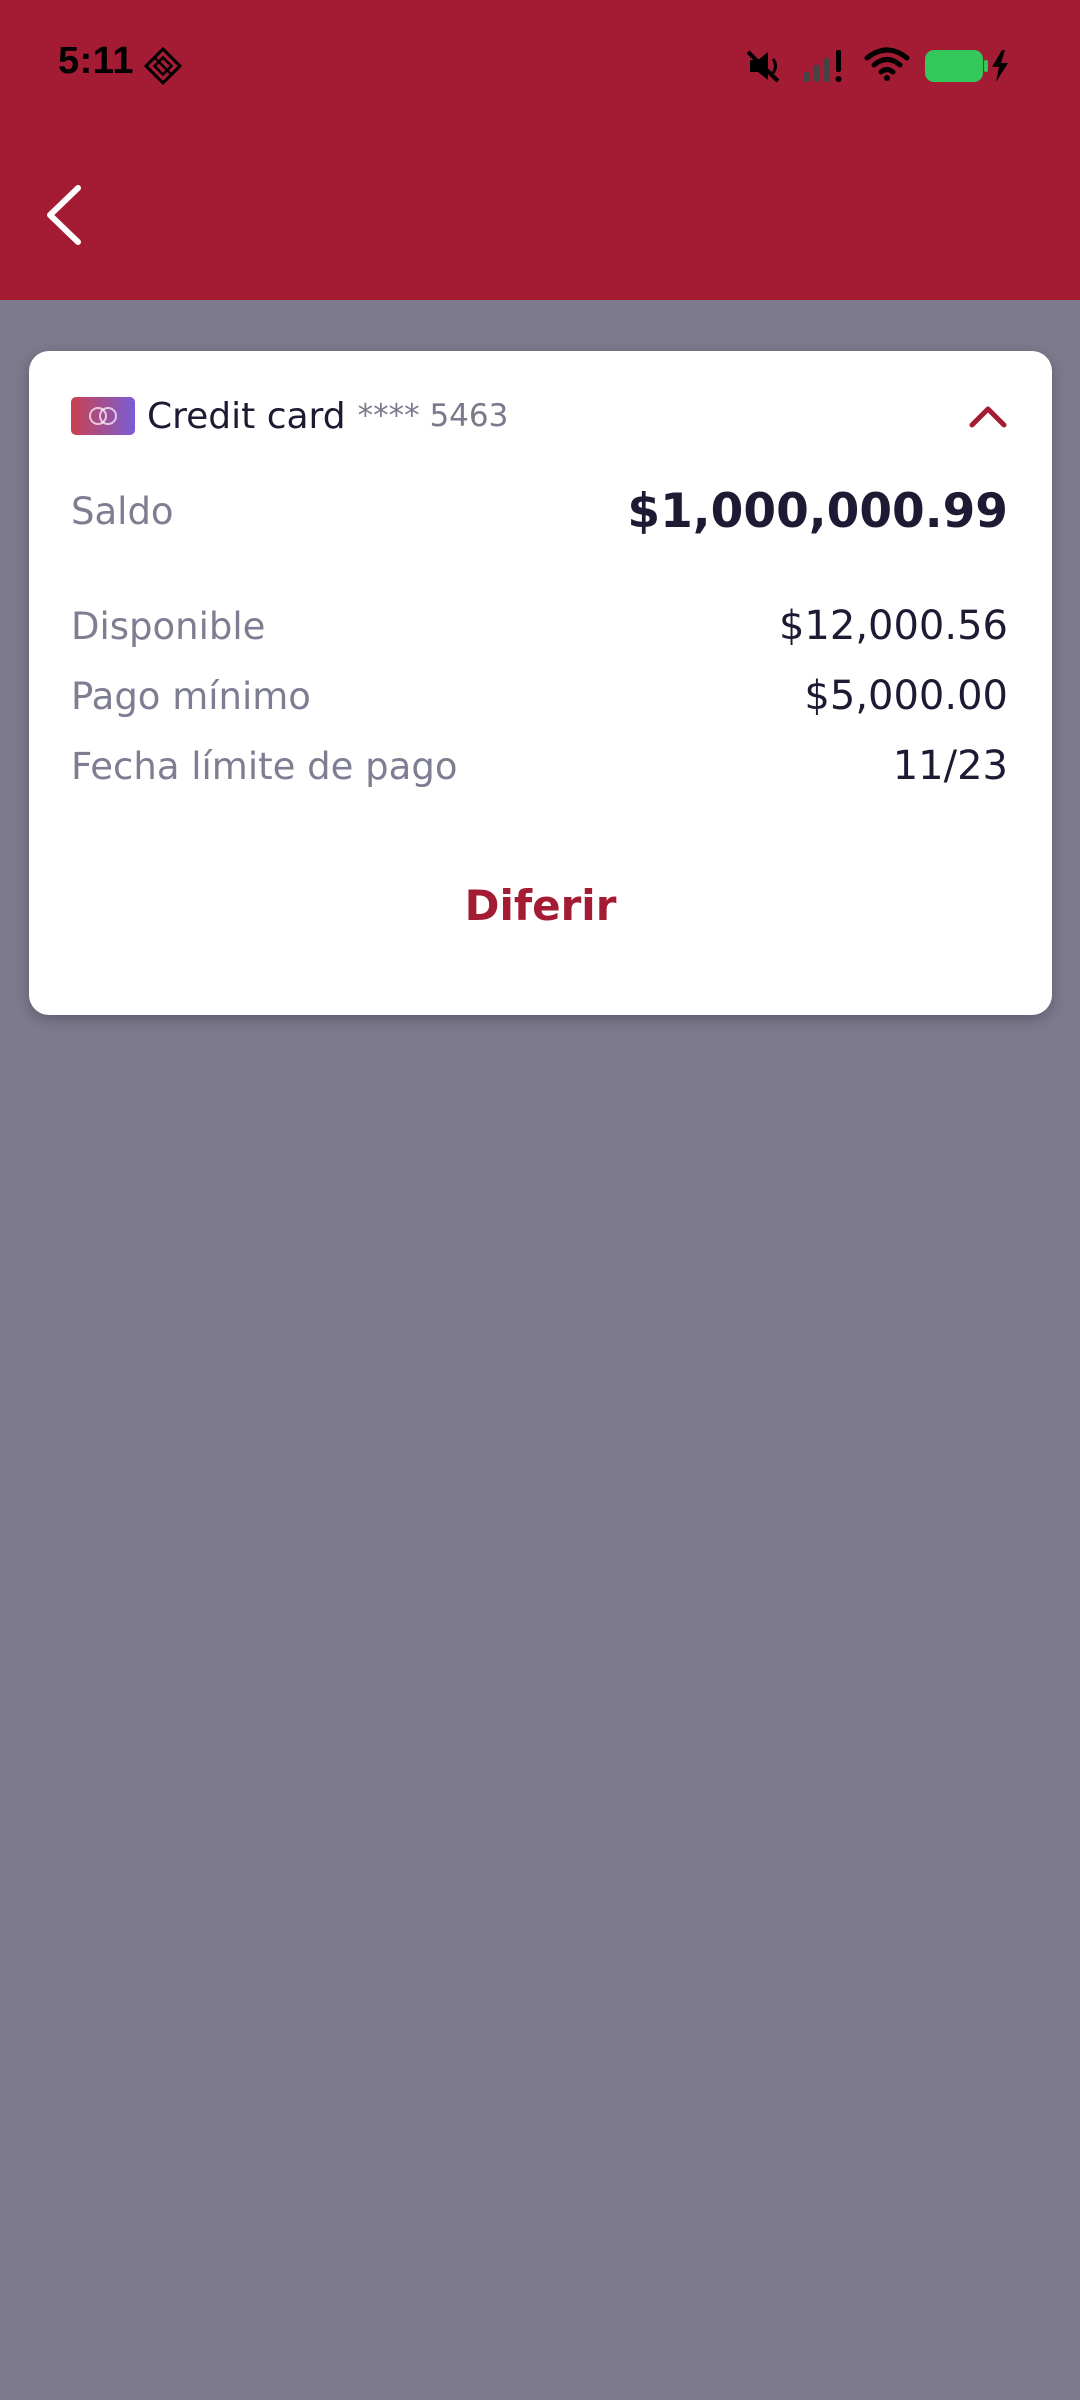 Image resolution: width=1080 pixels, height=2400 pixels. I want to click on balance-row: Saldo $1,000,000.99, so click(539, 511).